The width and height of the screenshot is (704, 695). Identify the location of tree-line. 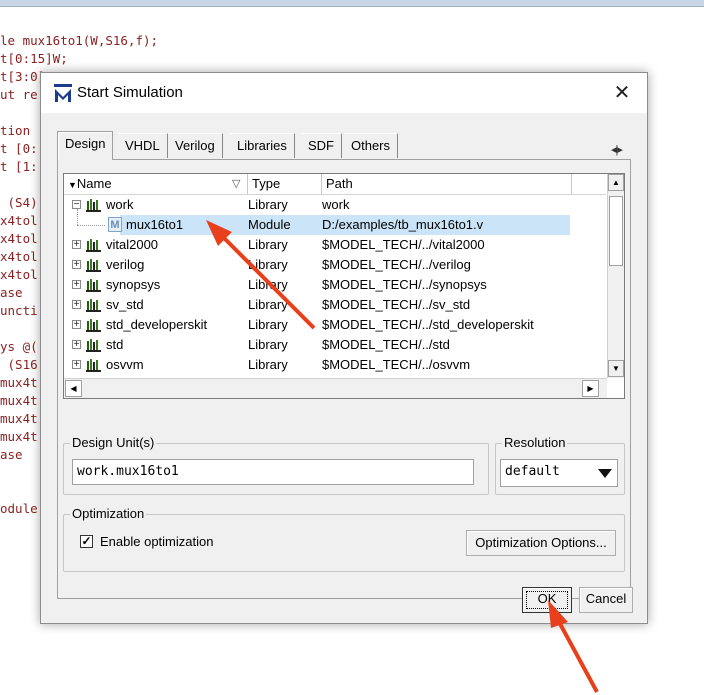
(91, 225).